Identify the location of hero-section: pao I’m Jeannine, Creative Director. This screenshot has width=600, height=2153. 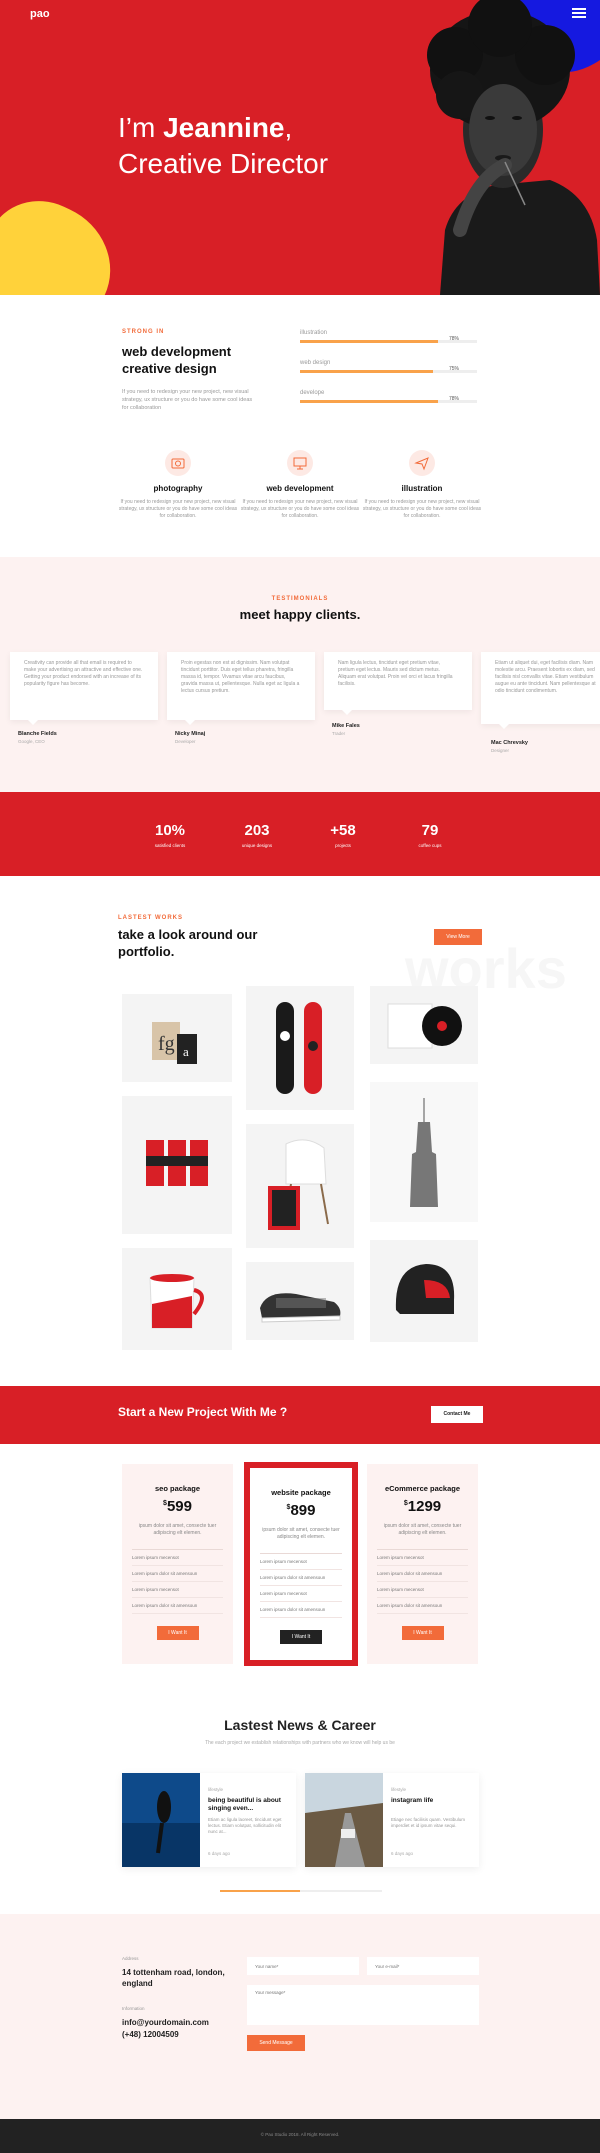
(300, 147).